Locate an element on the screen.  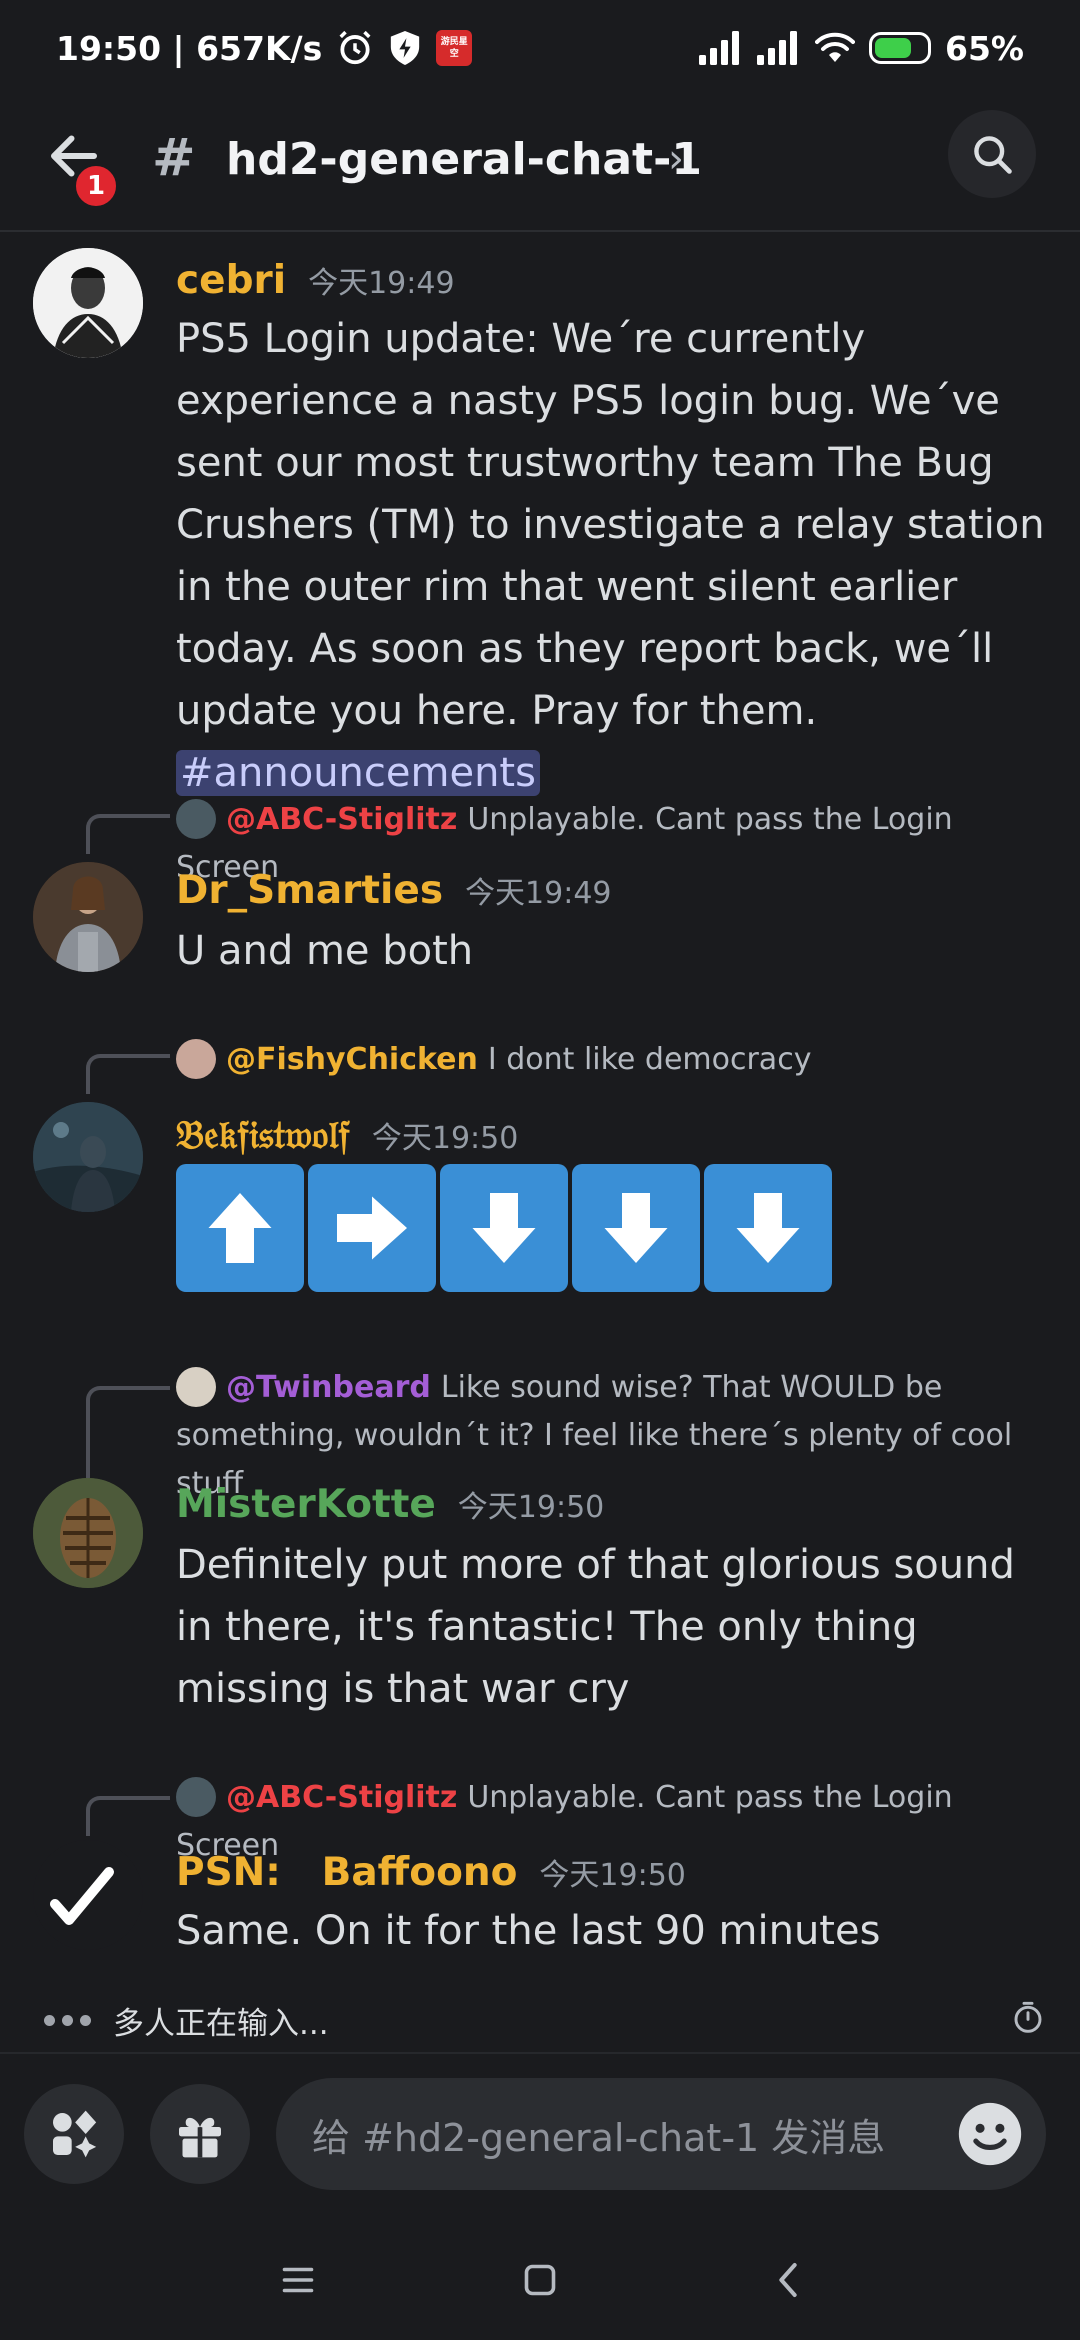
apps-button is located at coordinates (74, 2134).